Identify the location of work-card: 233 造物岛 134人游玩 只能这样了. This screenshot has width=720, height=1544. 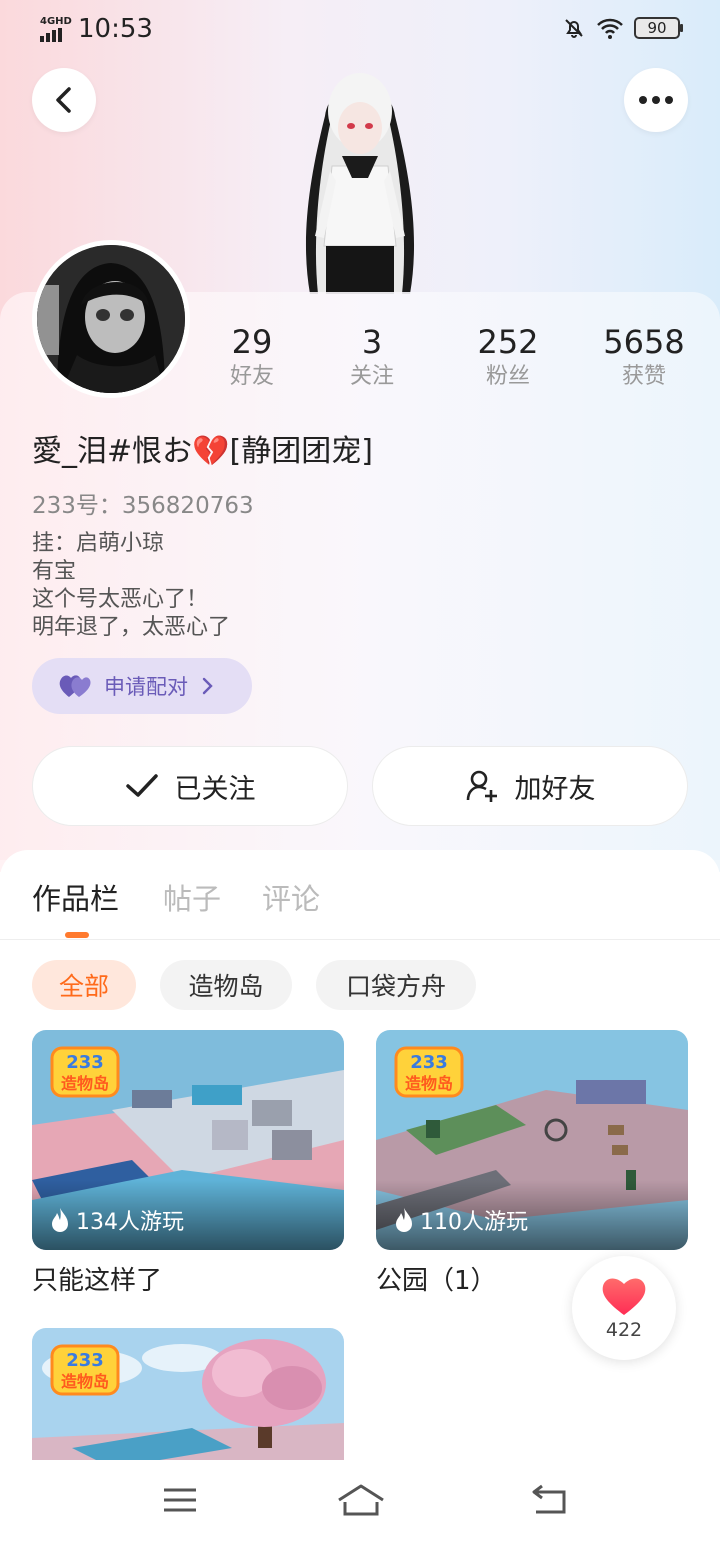
(188, 1164).